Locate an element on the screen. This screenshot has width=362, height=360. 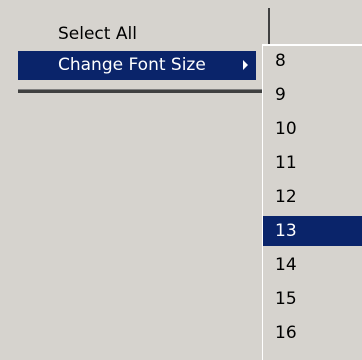
font-size-option-15: 15 is located at coordinates (312, 299).